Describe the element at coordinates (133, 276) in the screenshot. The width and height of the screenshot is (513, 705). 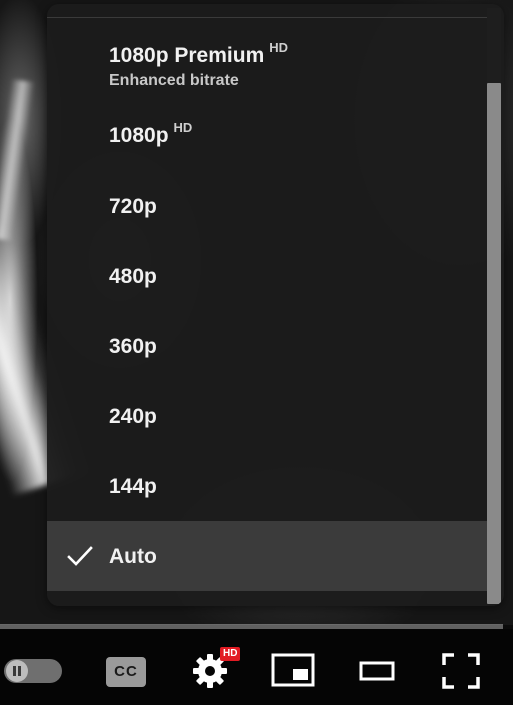
I see `quality-option-label: 480p` at that location.